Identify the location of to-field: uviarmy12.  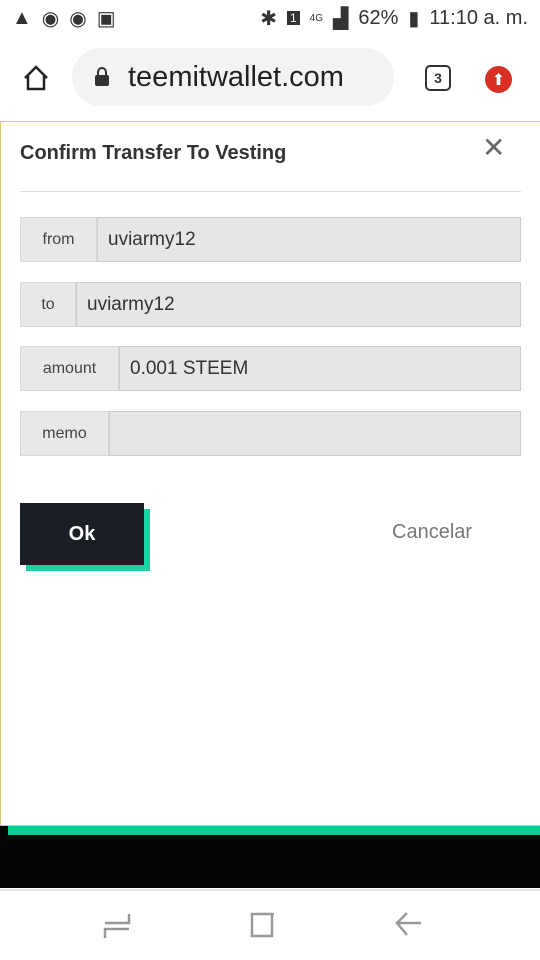
(298, 304).